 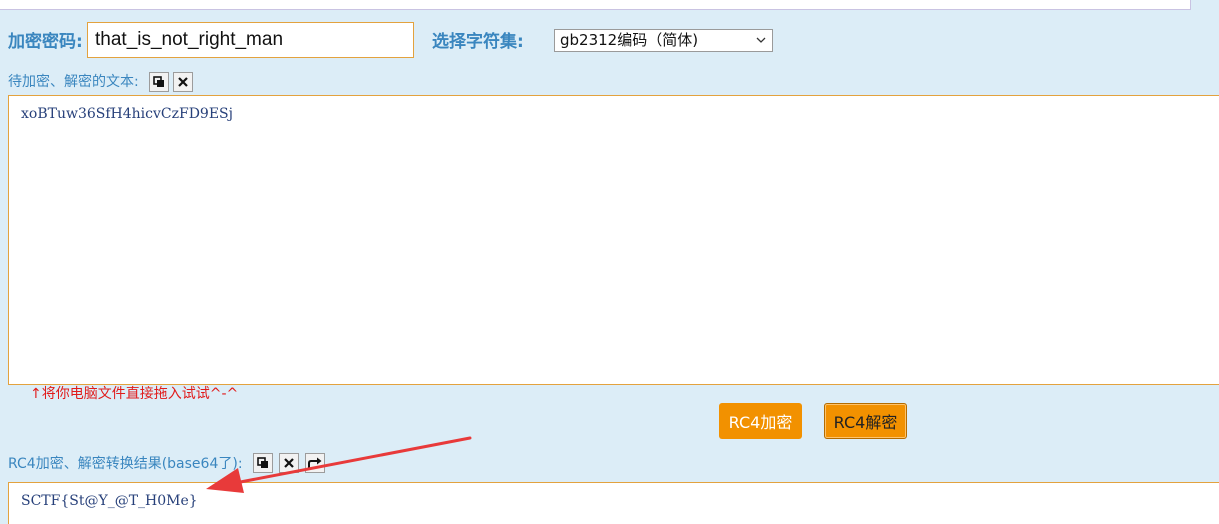 I want to click on red-arrow-annotation, so click(x=339, y=464).